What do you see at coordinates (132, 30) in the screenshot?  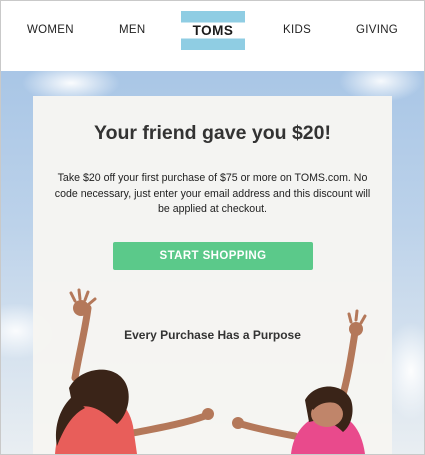 I see `nav-men: MEN` at bounding box center [132, 30].